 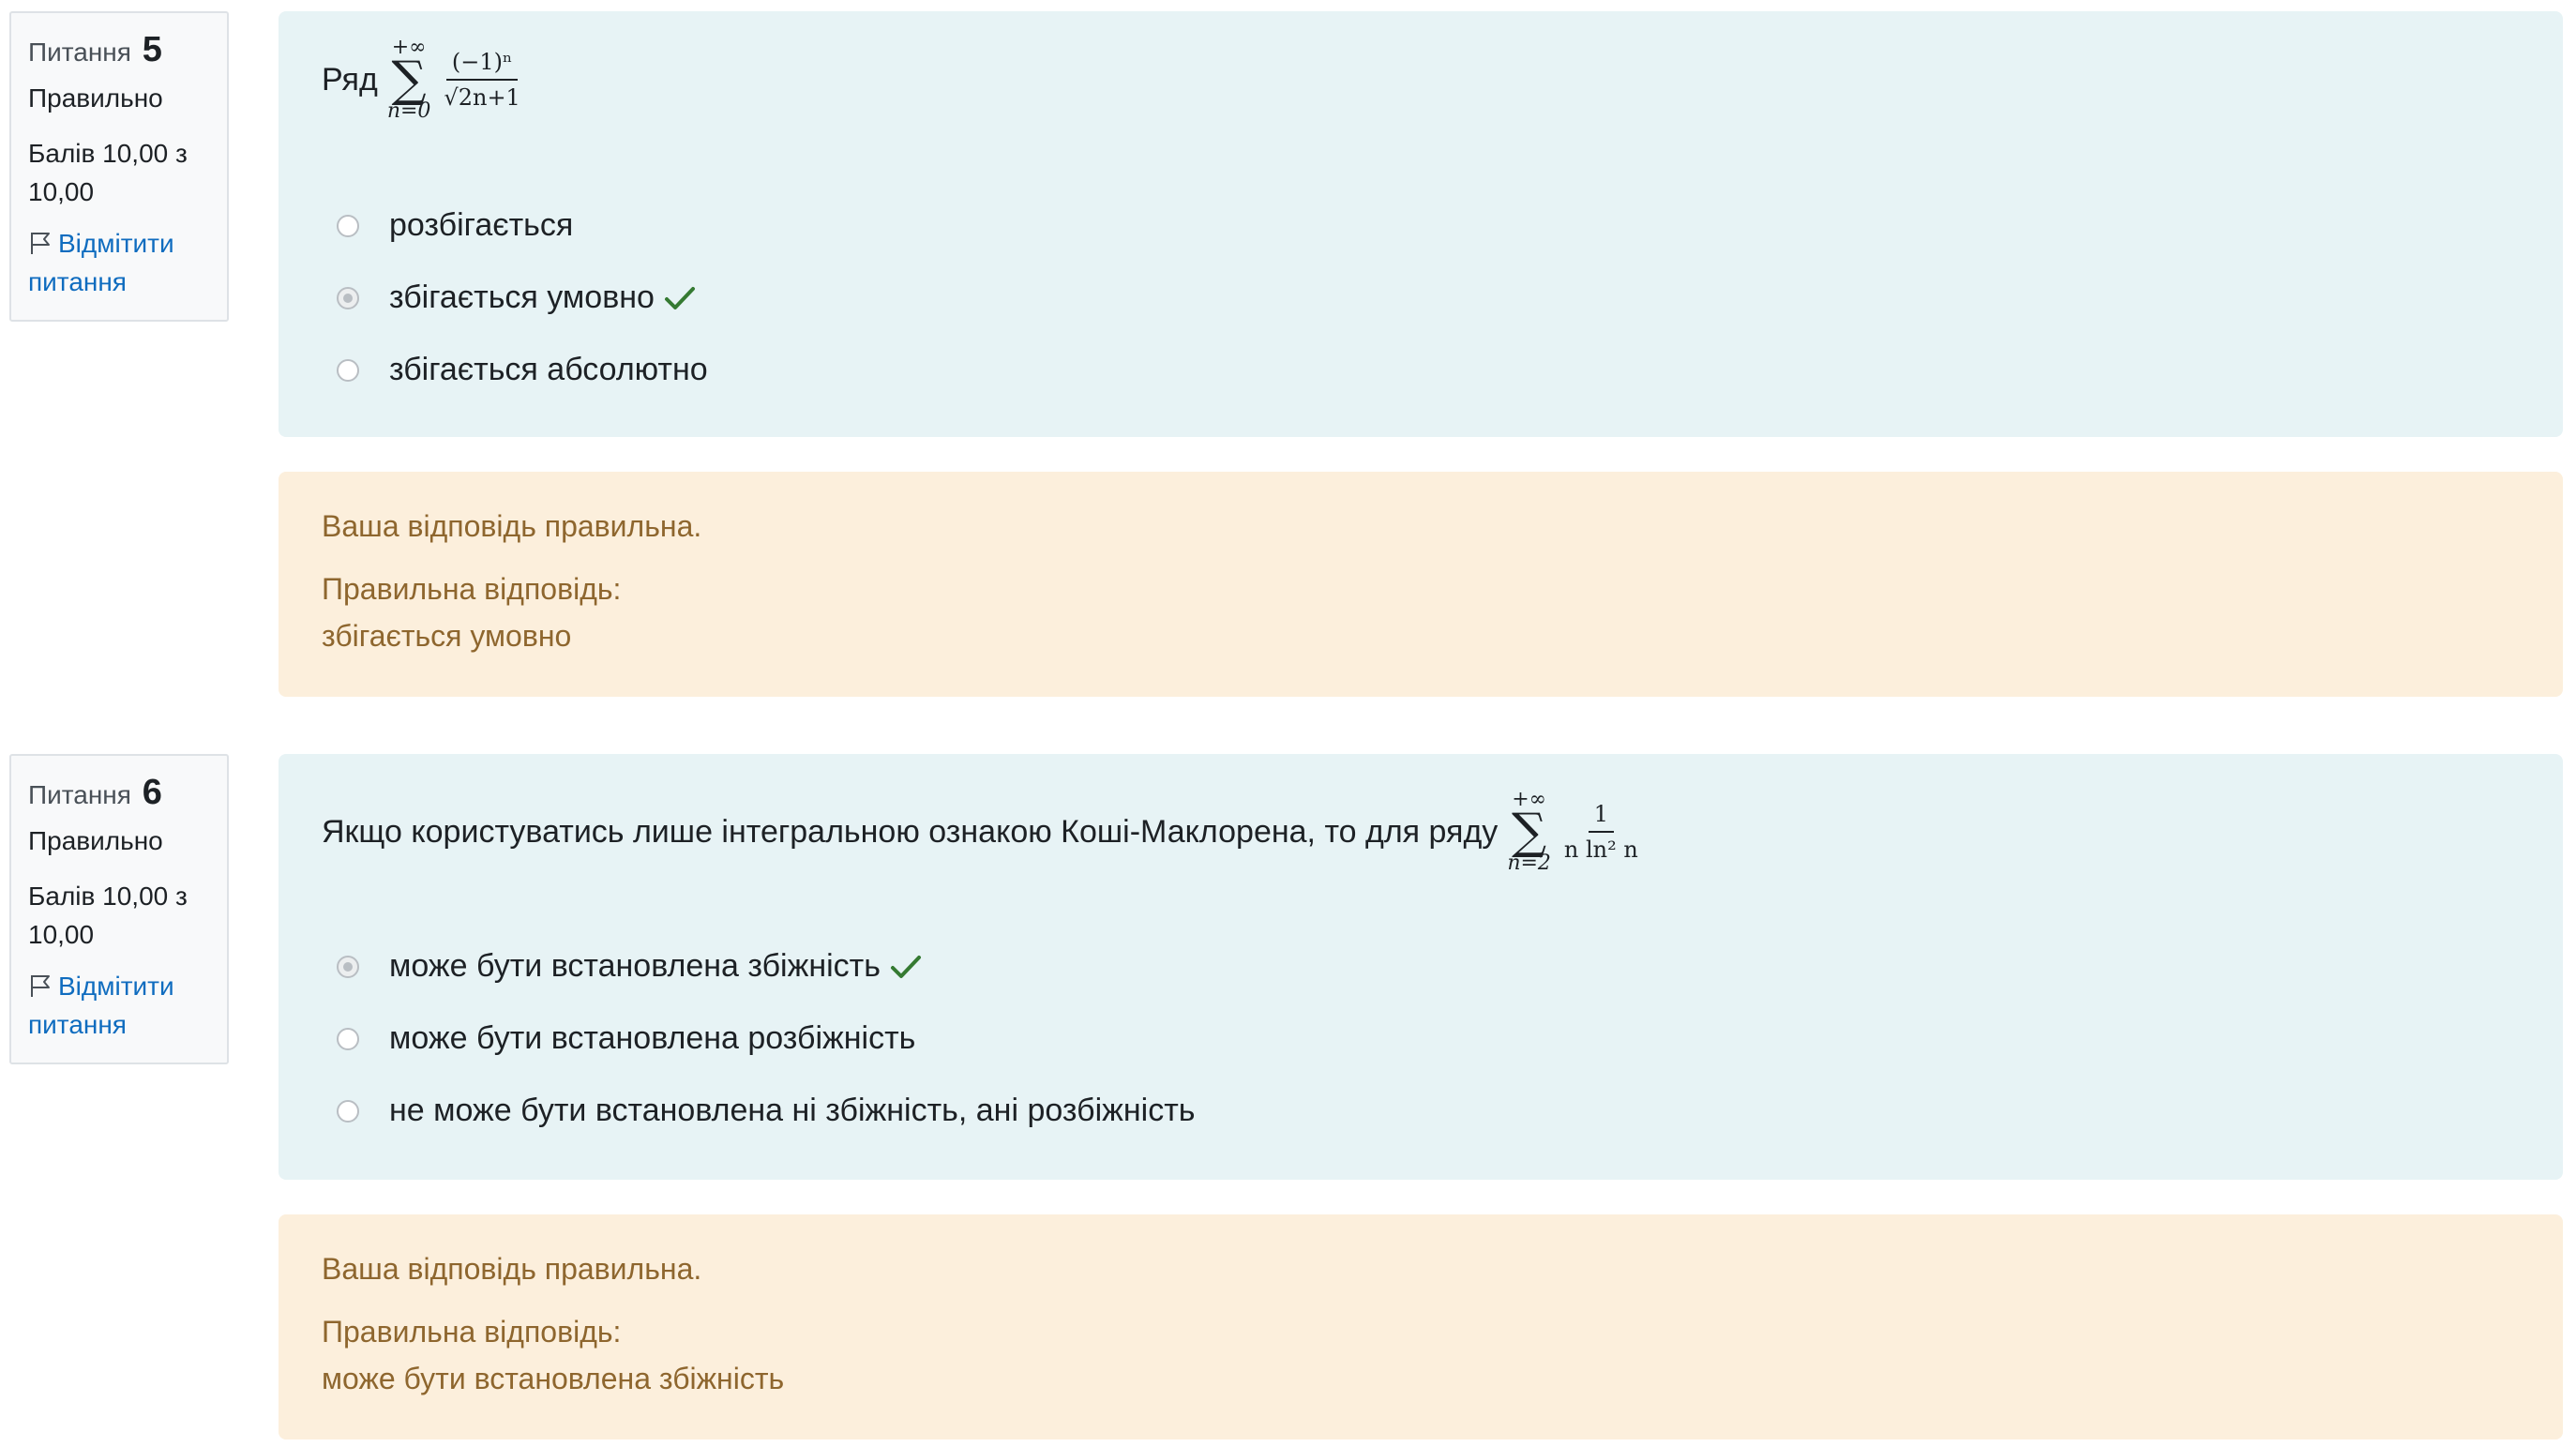 I want to click on answer-label: збігається абсолютно, so click(x=548, y=369).